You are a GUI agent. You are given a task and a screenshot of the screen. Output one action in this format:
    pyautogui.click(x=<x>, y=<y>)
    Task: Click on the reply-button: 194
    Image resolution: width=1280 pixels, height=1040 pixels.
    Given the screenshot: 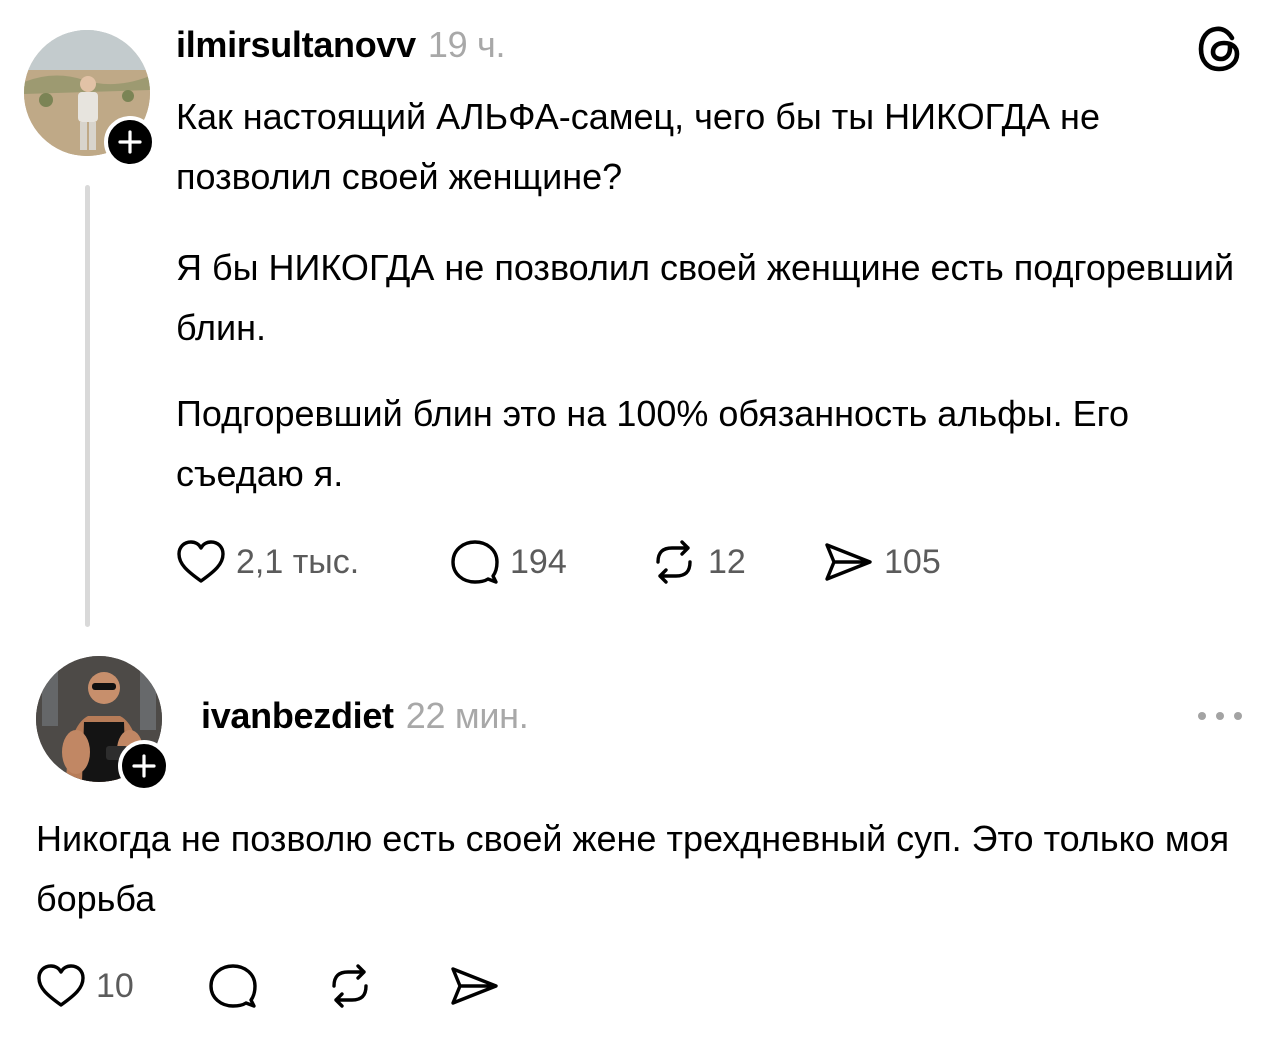 What is the action you would take?
    pyautogui.click(x=550, y=562)
    